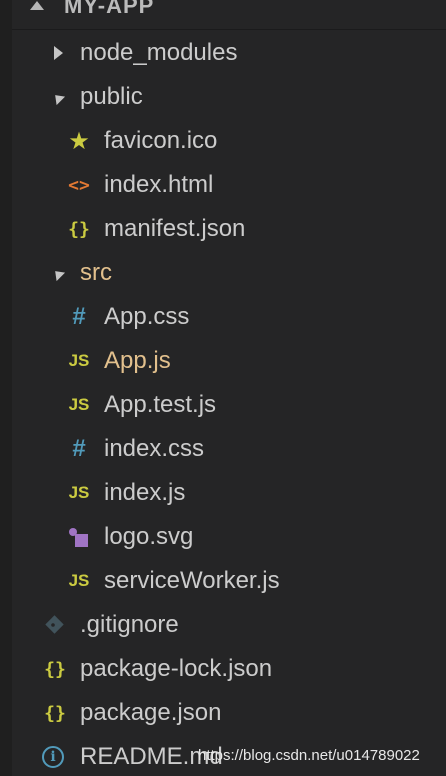 This screenshot has height=776, width=446. Describe the element at coordinates (223, 273) in the screenshot. I see `tree-item-src: src` at that location.